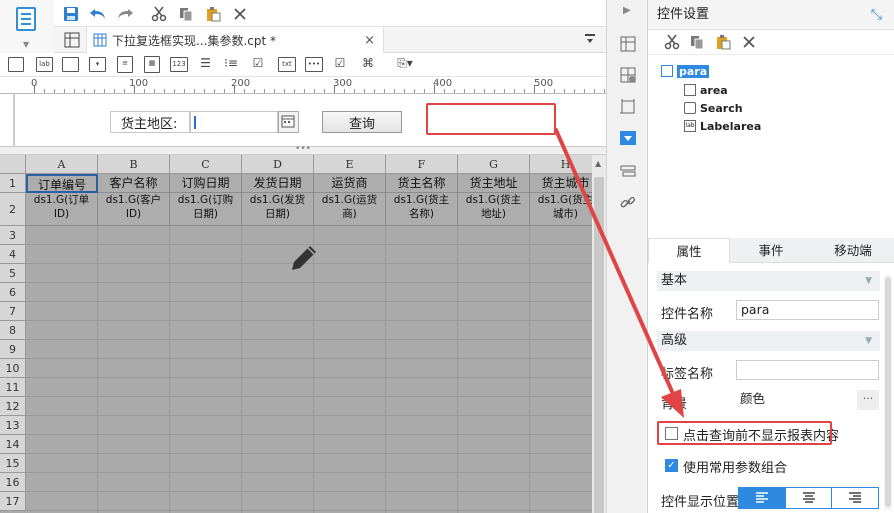 The image size is (894, 513). I want to click on radio-group-widget-icon: ⁝≡, so click(231, 64).